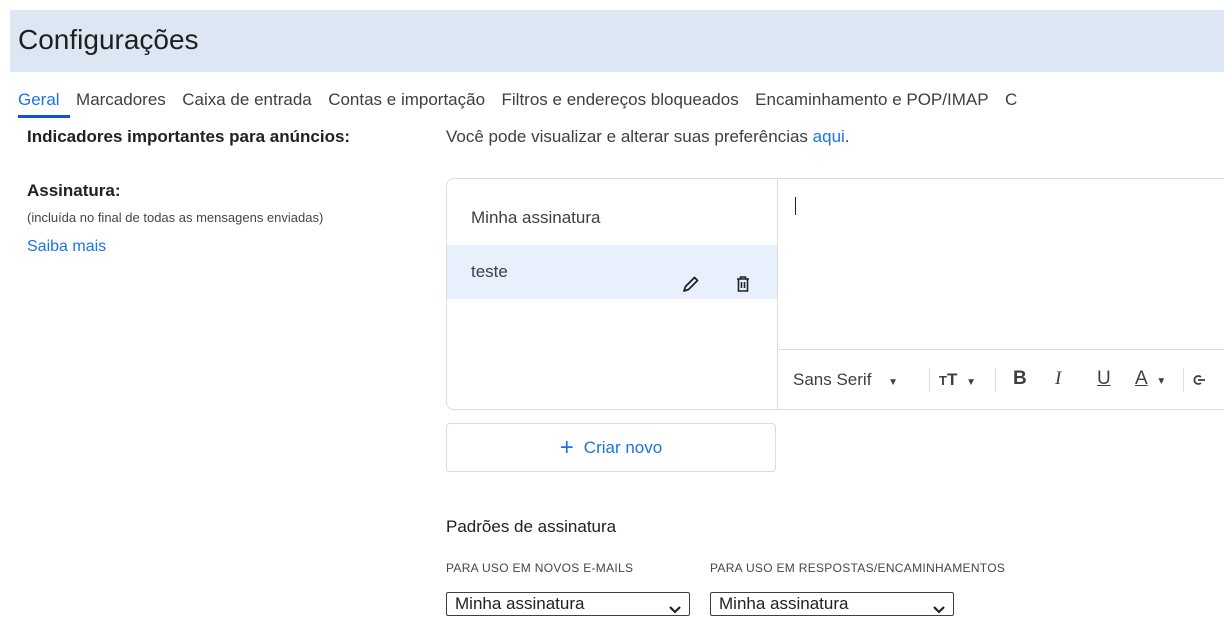 Image resolution: width=1224 pixels, height=621 pixels. Describe the element at coordinates (620, 104) in the screenshot. I see `tab-filtros: Filtros e endereços bloqueados` at that location.